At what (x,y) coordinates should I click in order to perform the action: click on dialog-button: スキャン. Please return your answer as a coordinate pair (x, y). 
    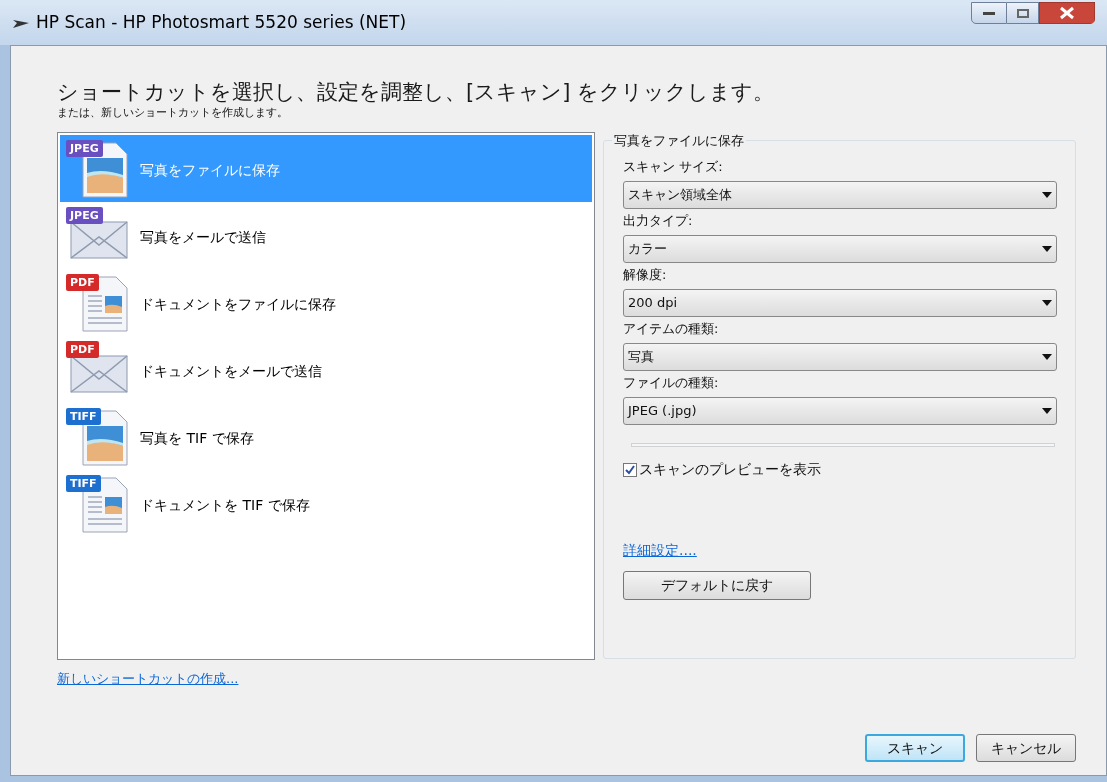
    Looking at the image, I should click on (915, 748).